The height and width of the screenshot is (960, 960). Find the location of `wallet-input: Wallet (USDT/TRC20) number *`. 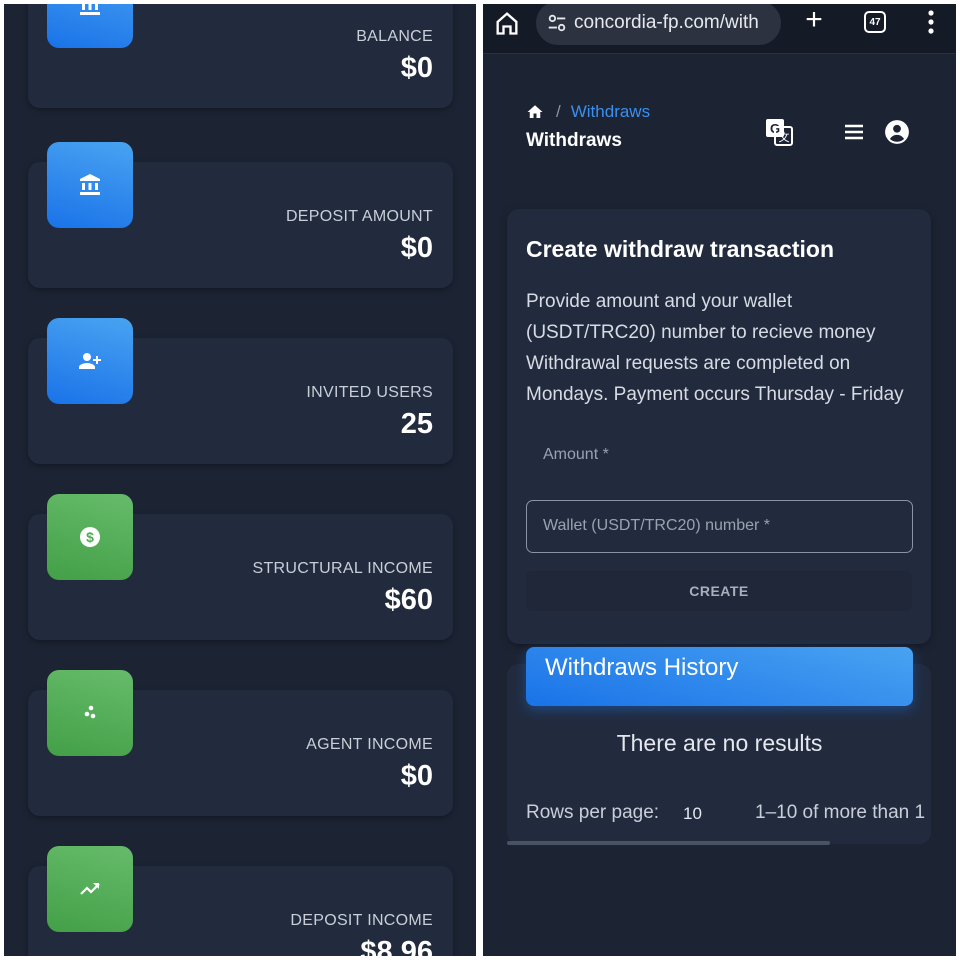

wallet-input: Wallet (USDT/TRC20) number * is located at coordinates (719, 526).